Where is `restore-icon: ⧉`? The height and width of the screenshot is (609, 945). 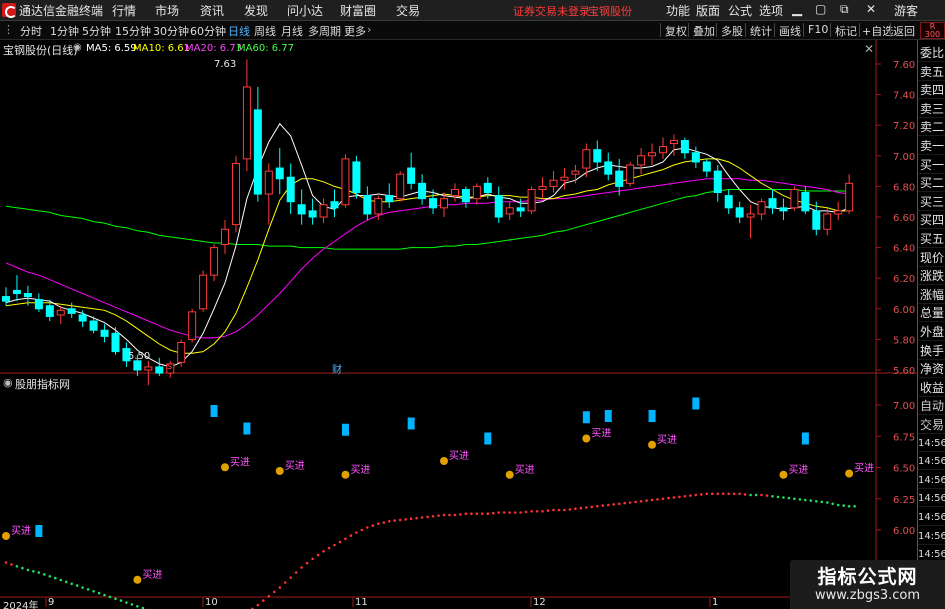
restore-icon: ⧉ is located at coordinates (844, 9).